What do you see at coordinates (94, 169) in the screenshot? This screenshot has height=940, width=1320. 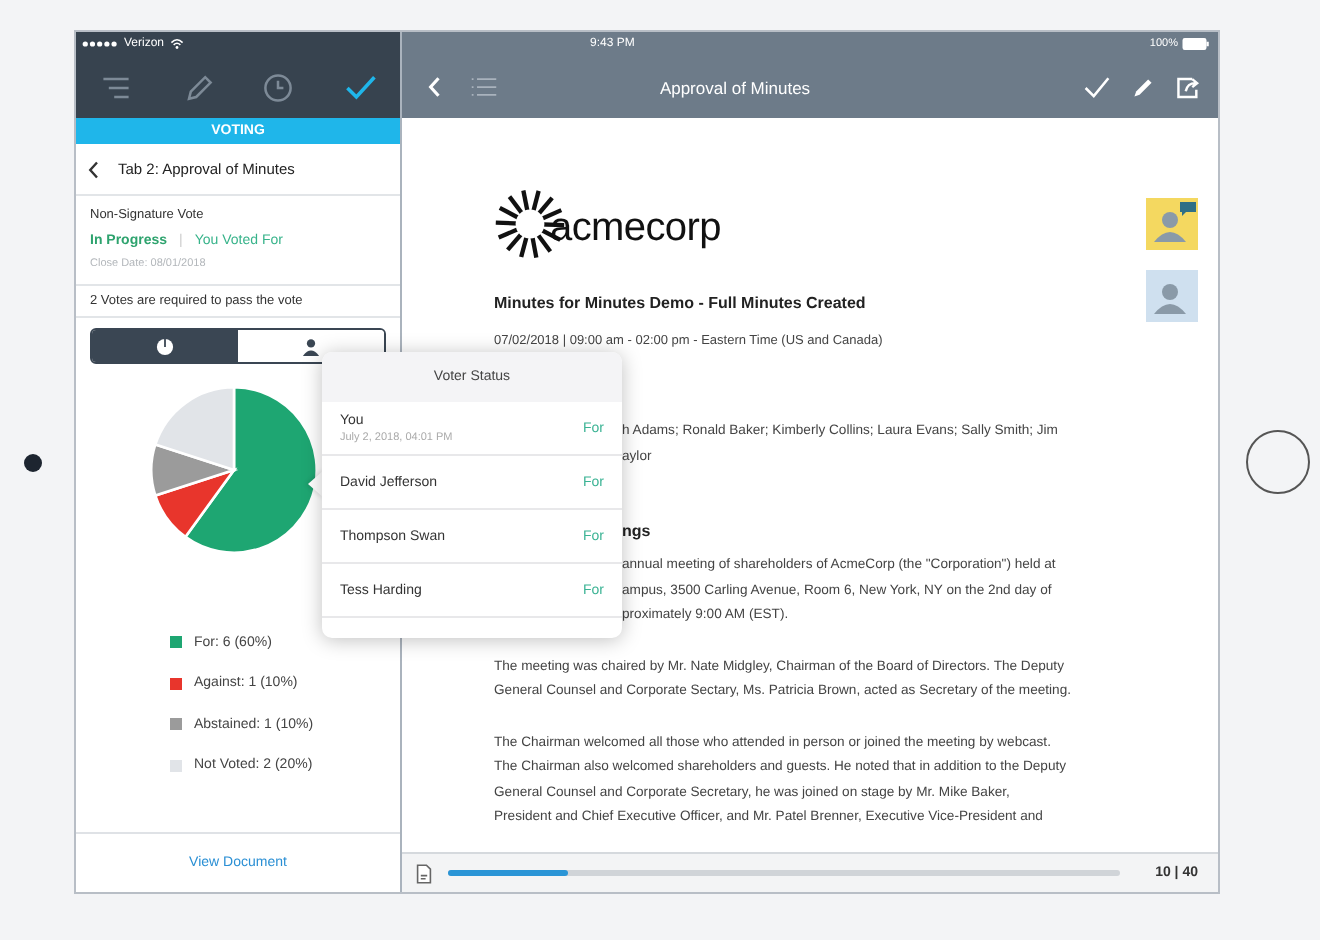 I see `back-icon` at bounding box center [94, 169].